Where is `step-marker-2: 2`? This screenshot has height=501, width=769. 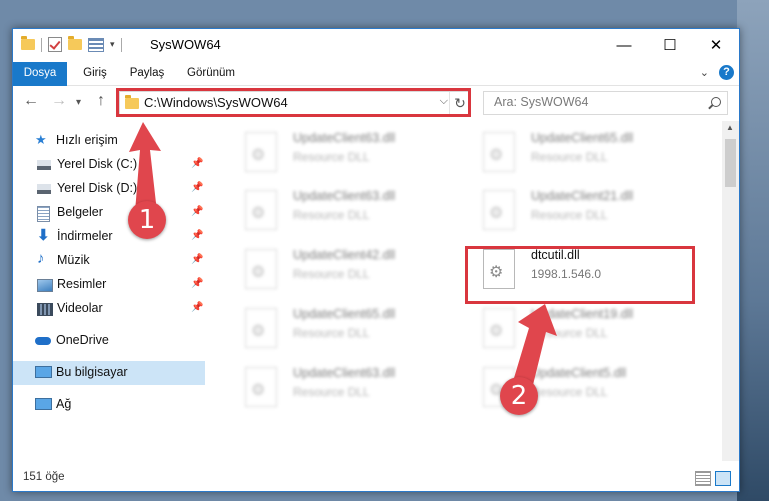
step-marker-2: 2 is located at coordinates (519, 396).